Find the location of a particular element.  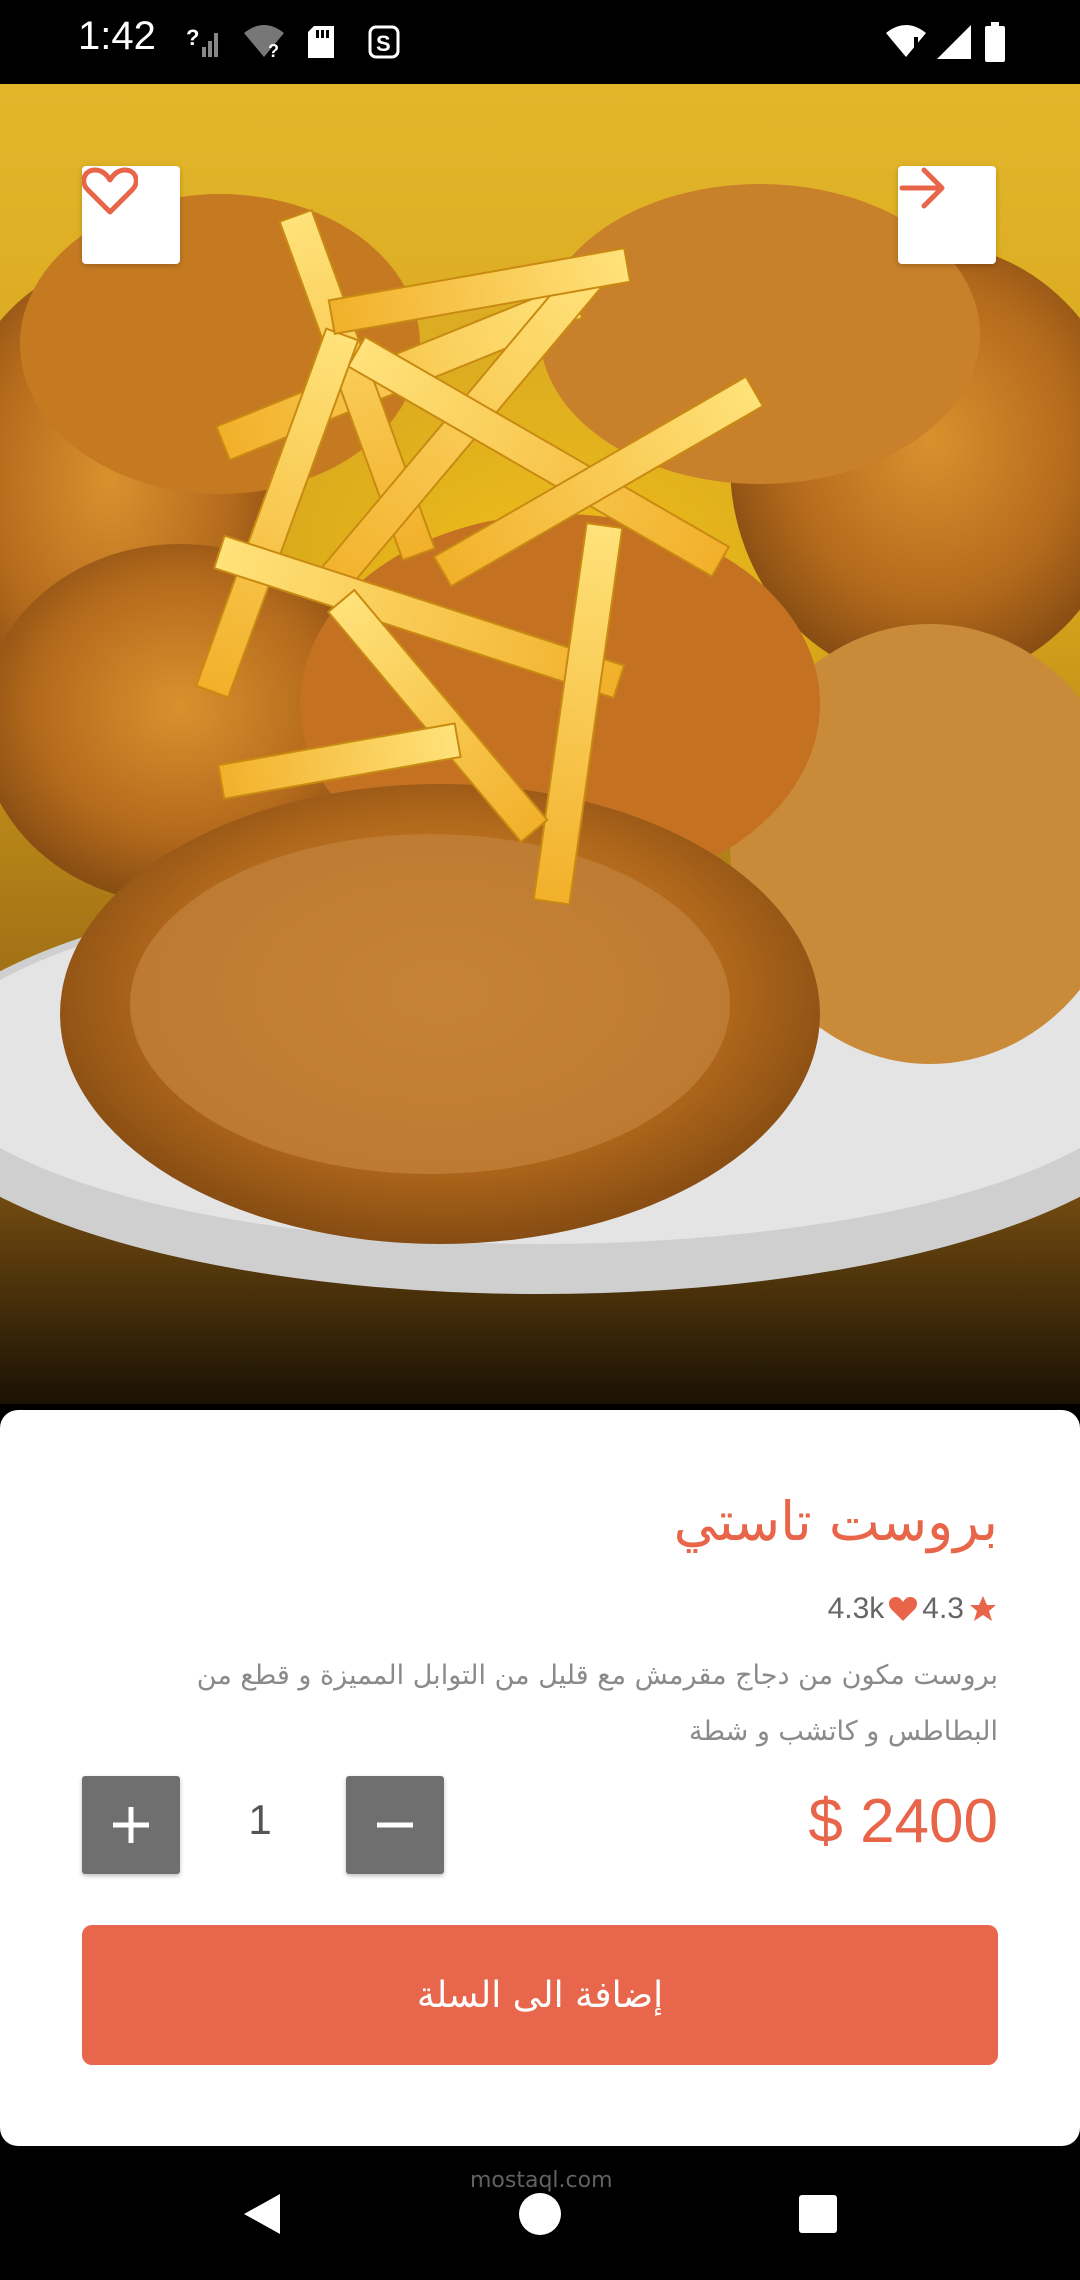

watermark: mostaql.com is located at coordinates (541, 2180).